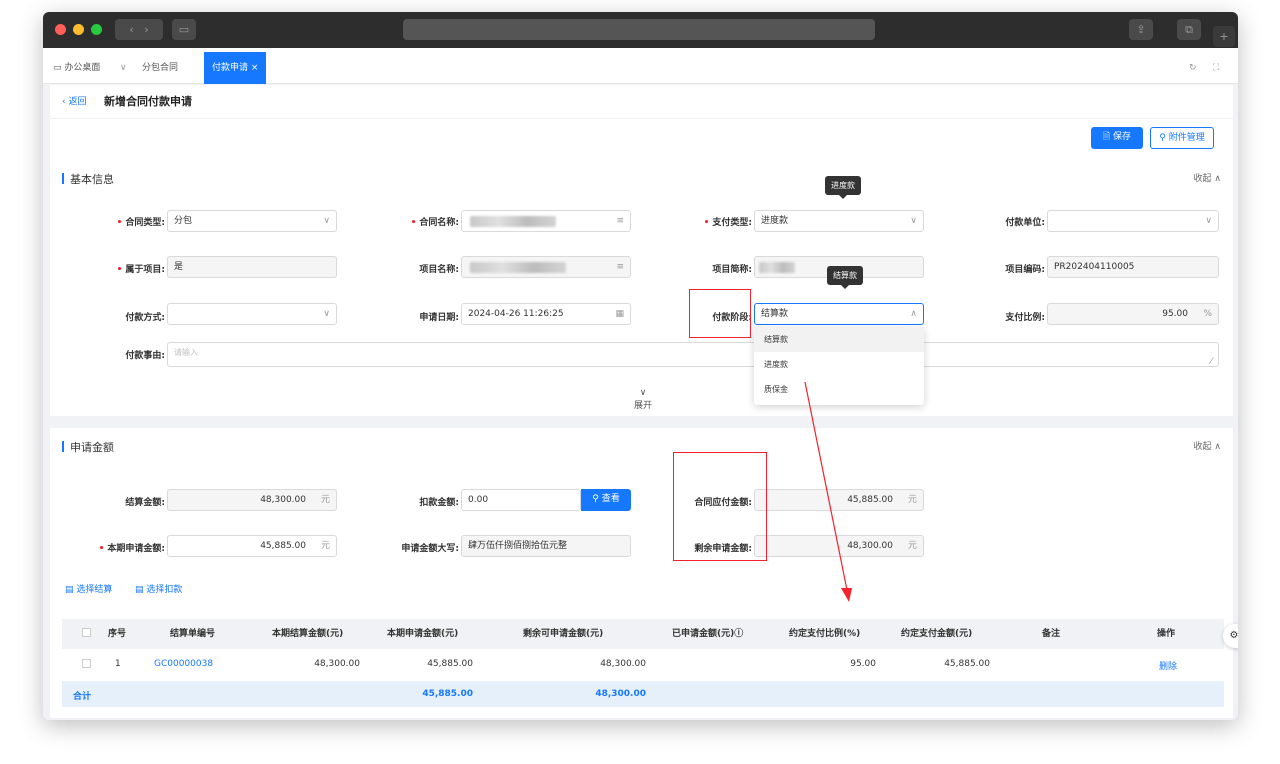  I want to click on project-name-field: ≡, so click(546, 267).